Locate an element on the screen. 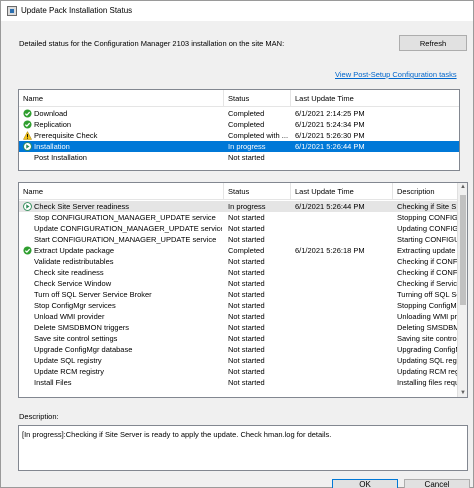 This screenshot has height=488, width=474. check-icon is located at coordinates (27, 250).